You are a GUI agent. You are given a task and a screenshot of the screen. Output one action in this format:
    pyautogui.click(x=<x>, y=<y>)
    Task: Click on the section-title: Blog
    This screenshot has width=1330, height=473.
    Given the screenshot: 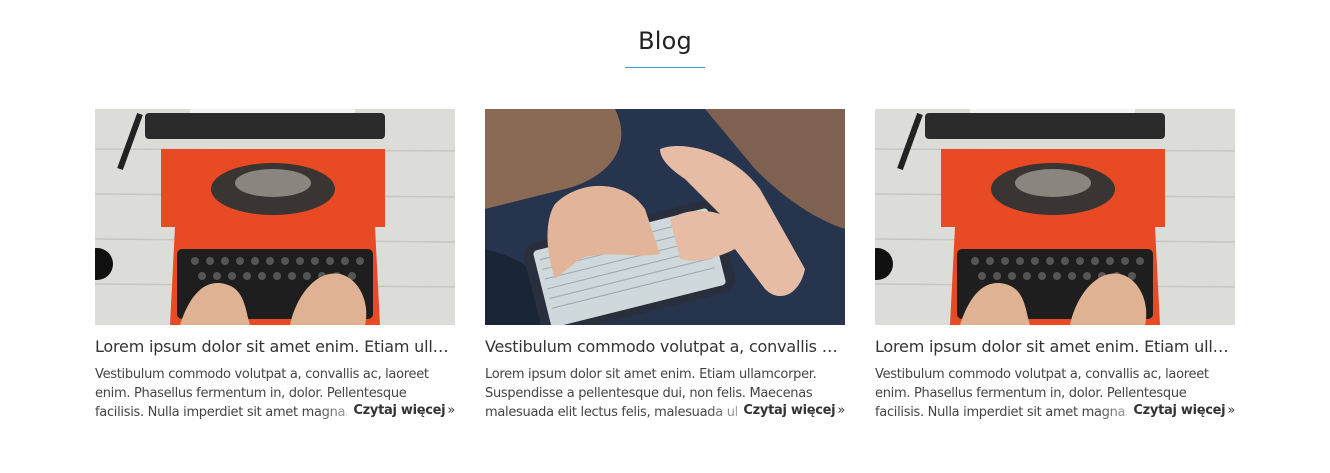 What is the action you would take?
    pyautogui.click(x=665, y=41)
    